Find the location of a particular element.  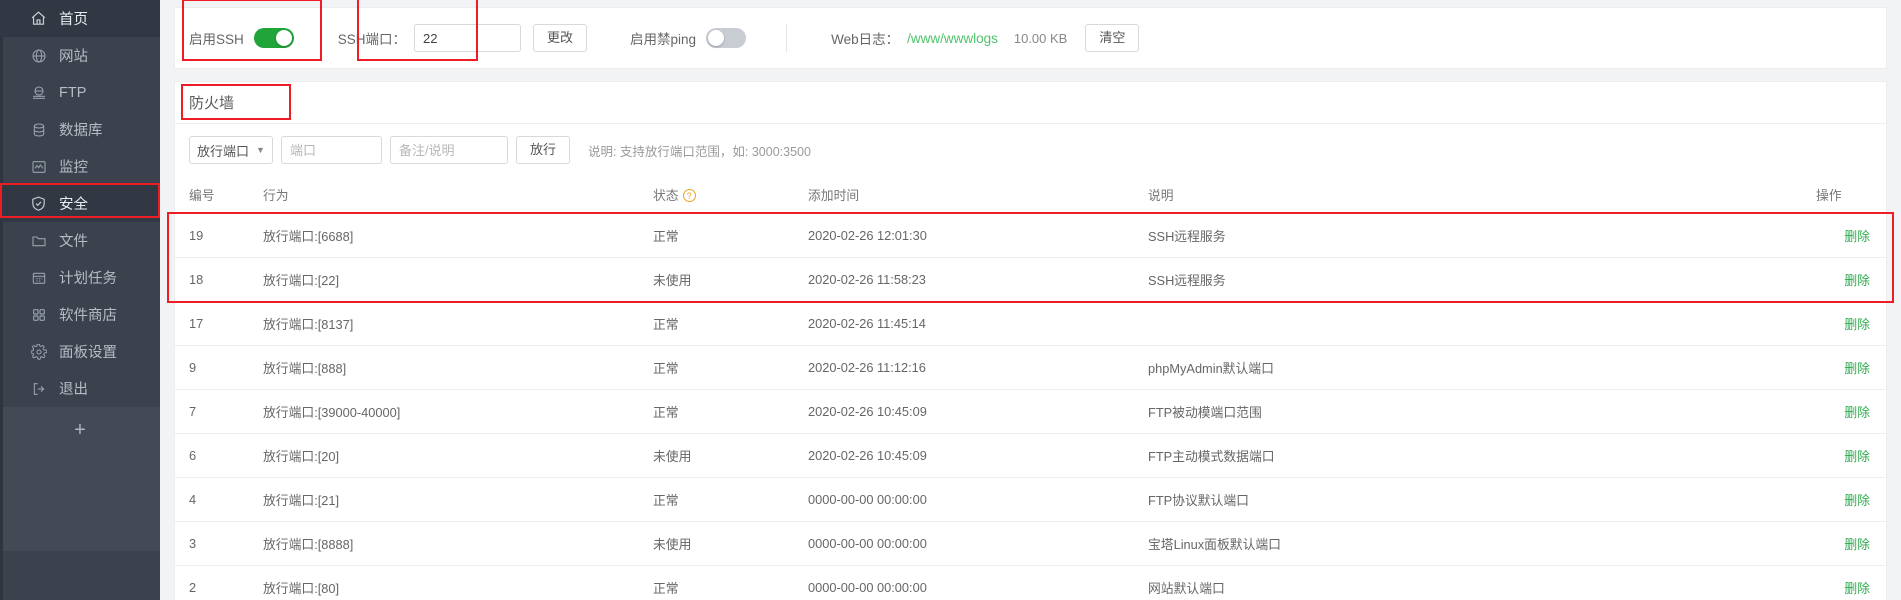

weblog-size: 10.00 KB is located at coordinates (1040, 38).